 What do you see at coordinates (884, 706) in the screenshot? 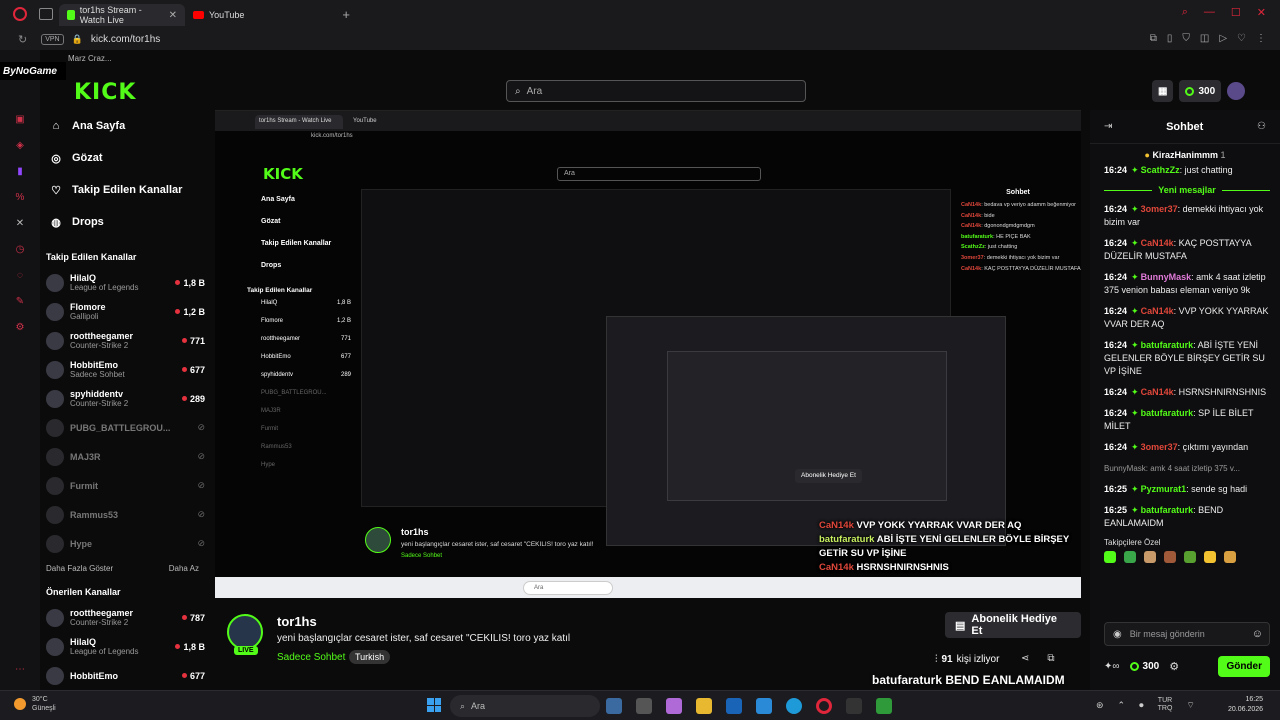
I see `spreadsheet-icon` at bounding box center [884, 706].